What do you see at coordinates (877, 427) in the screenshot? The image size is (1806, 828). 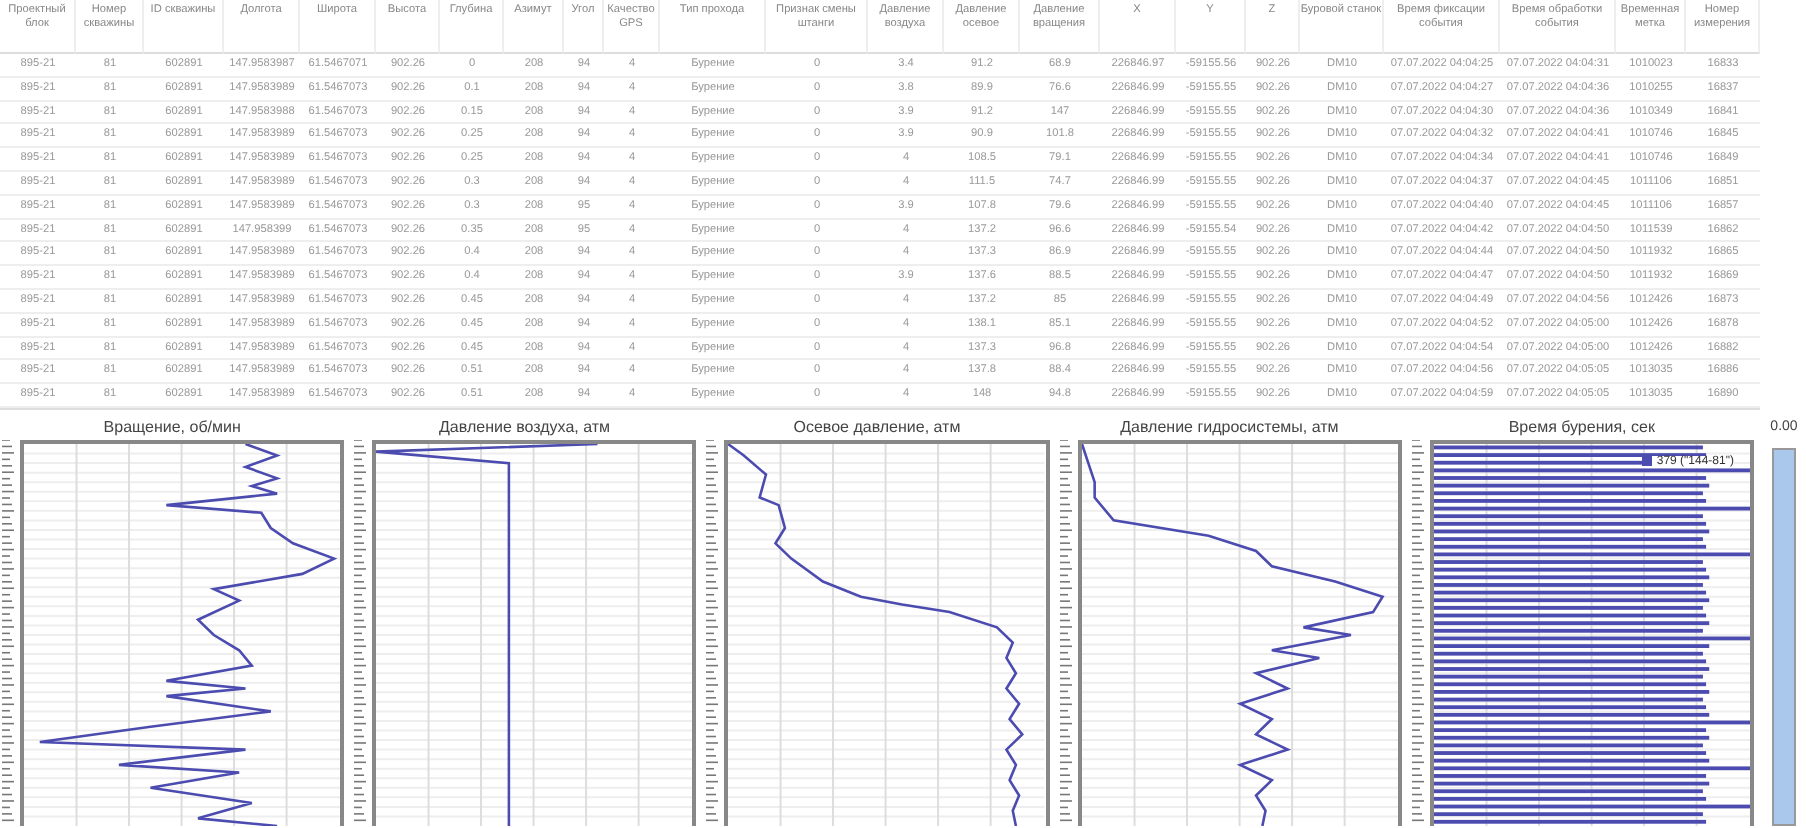 I see `chart-title: Осевое давление, атм` at bounding box center [877, 427].